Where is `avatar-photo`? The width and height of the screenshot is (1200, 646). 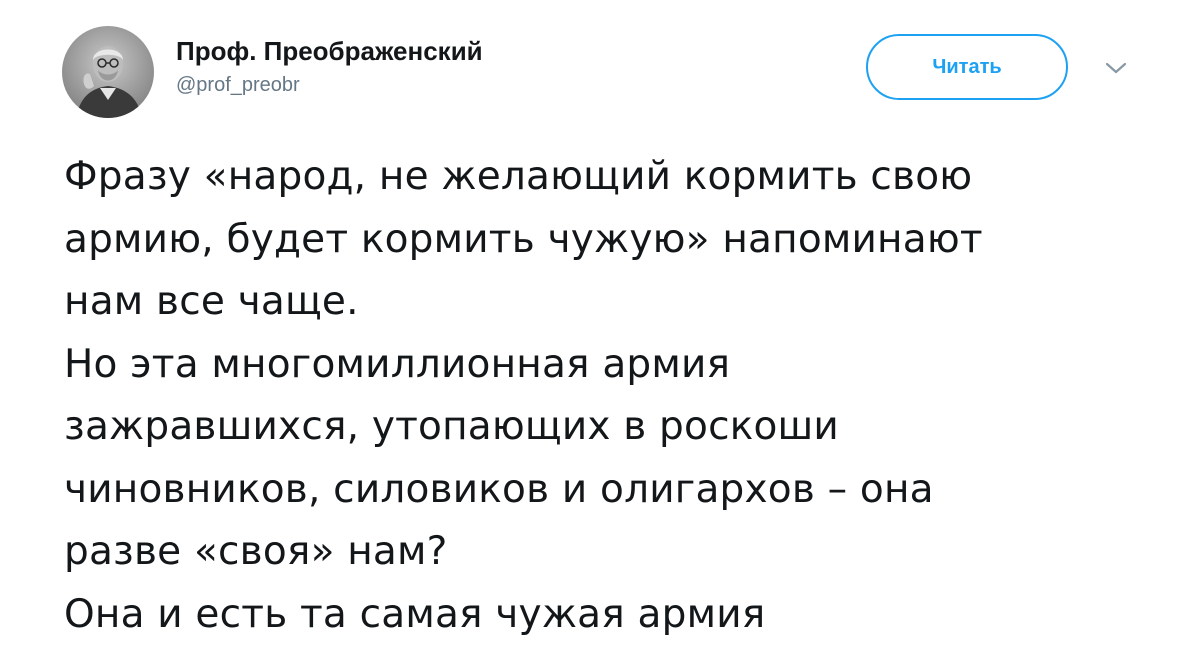
avatar-photo is located at coordinates (108, 72).